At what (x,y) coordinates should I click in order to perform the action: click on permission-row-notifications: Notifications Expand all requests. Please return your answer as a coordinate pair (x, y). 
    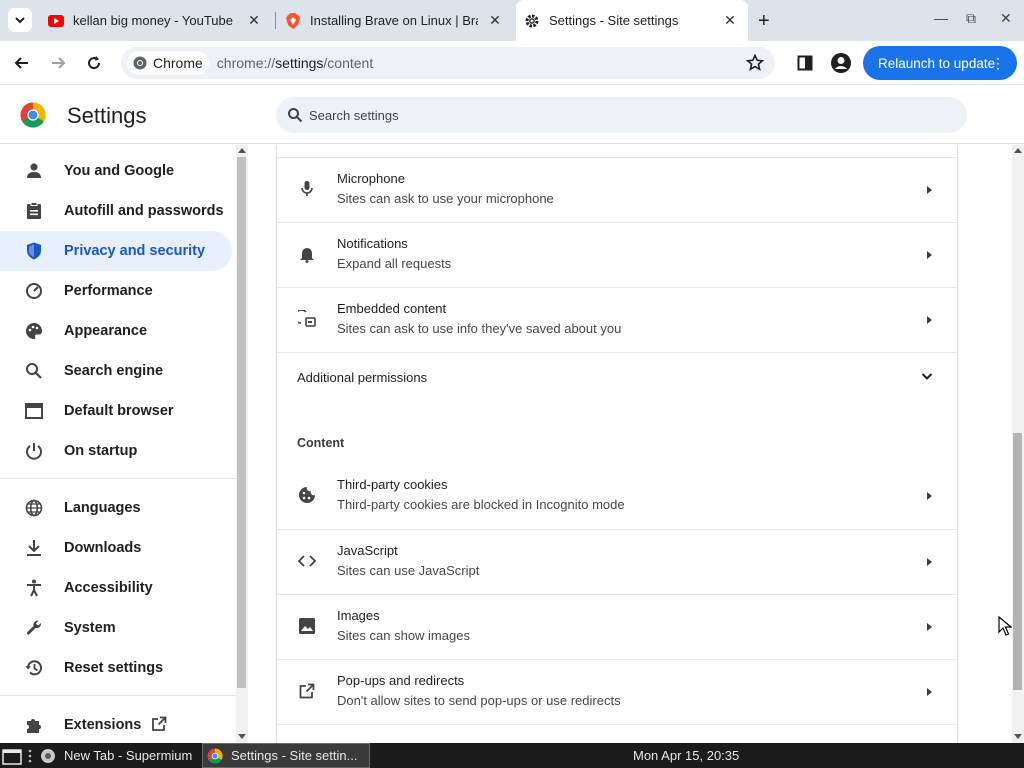
    Looking at the image, I should click on (617, 254).